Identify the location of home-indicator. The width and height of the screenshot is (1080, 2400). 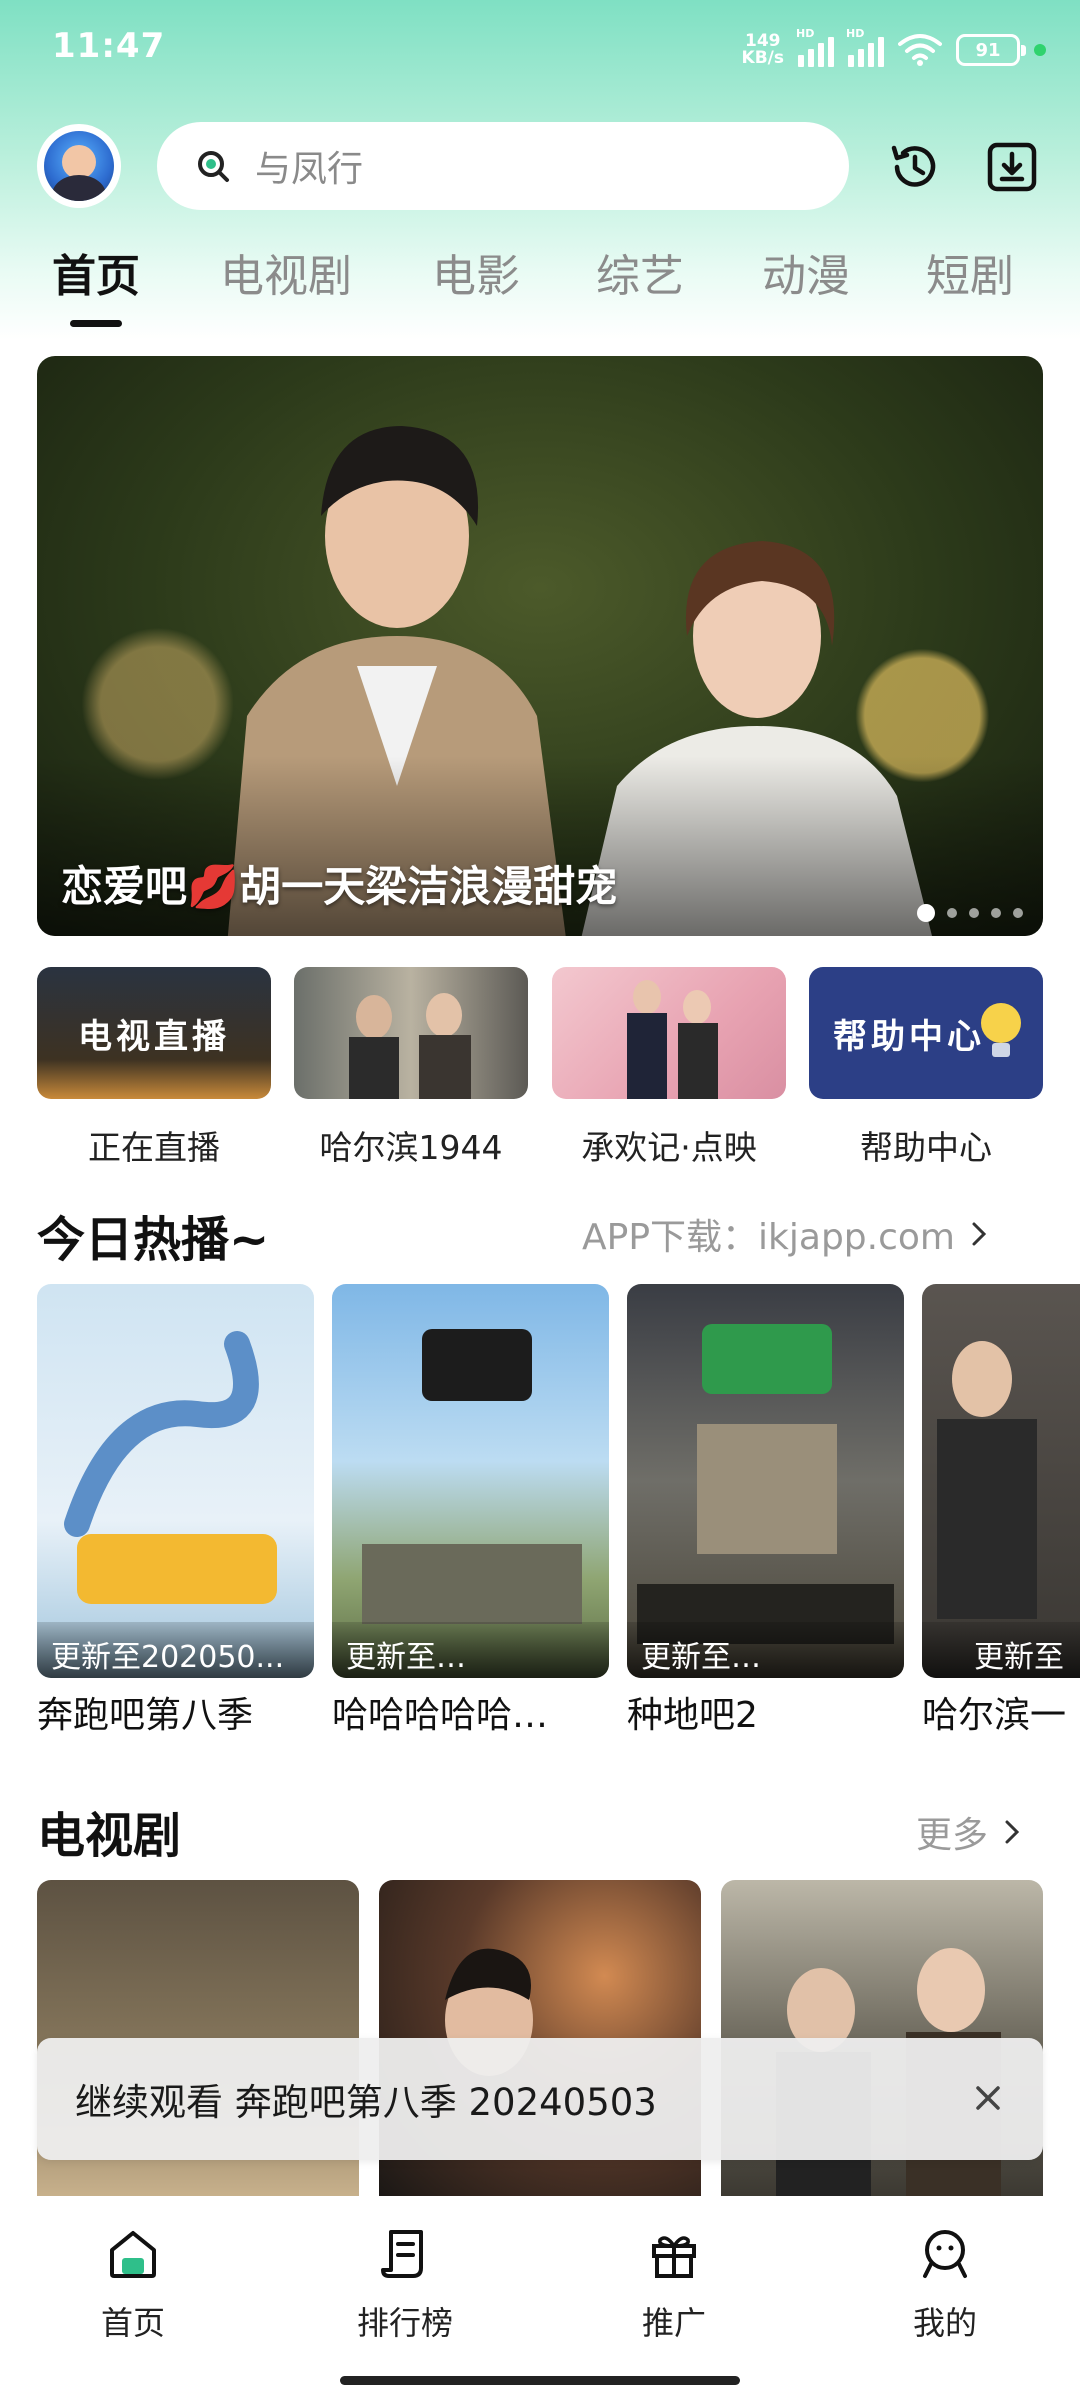
(540, 2380).